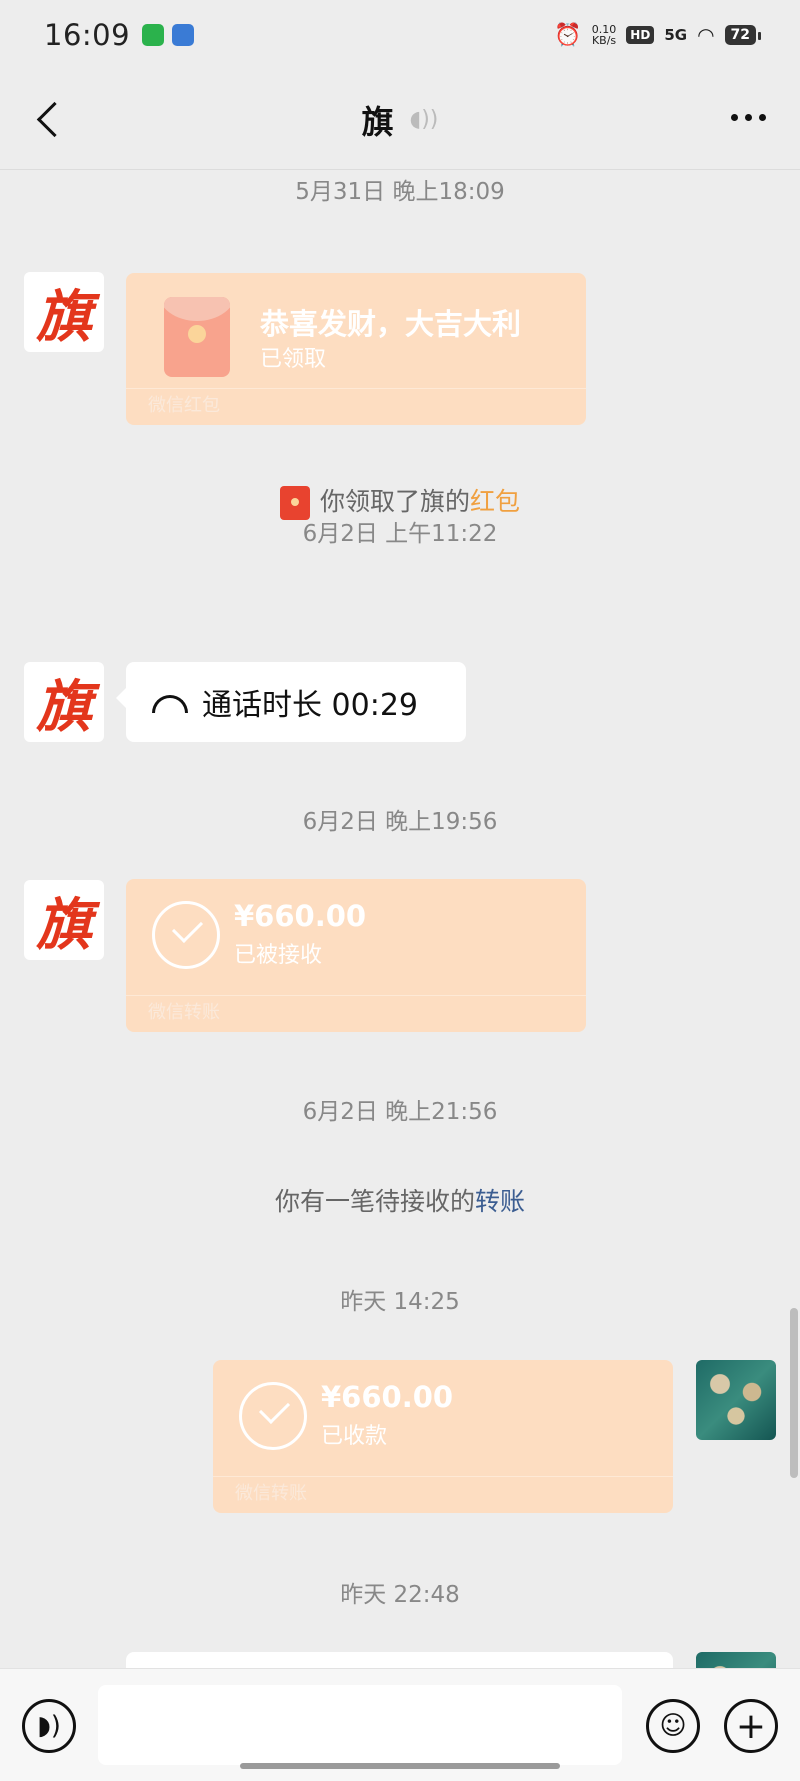 This screenshot has width=800, height=1781. What do you see at coordinates (443, 1436) in the screenshot?
I see `transfer-card-outgoing: ¥660.00 已收款 微信转账` at bounding box center [443, 1436].